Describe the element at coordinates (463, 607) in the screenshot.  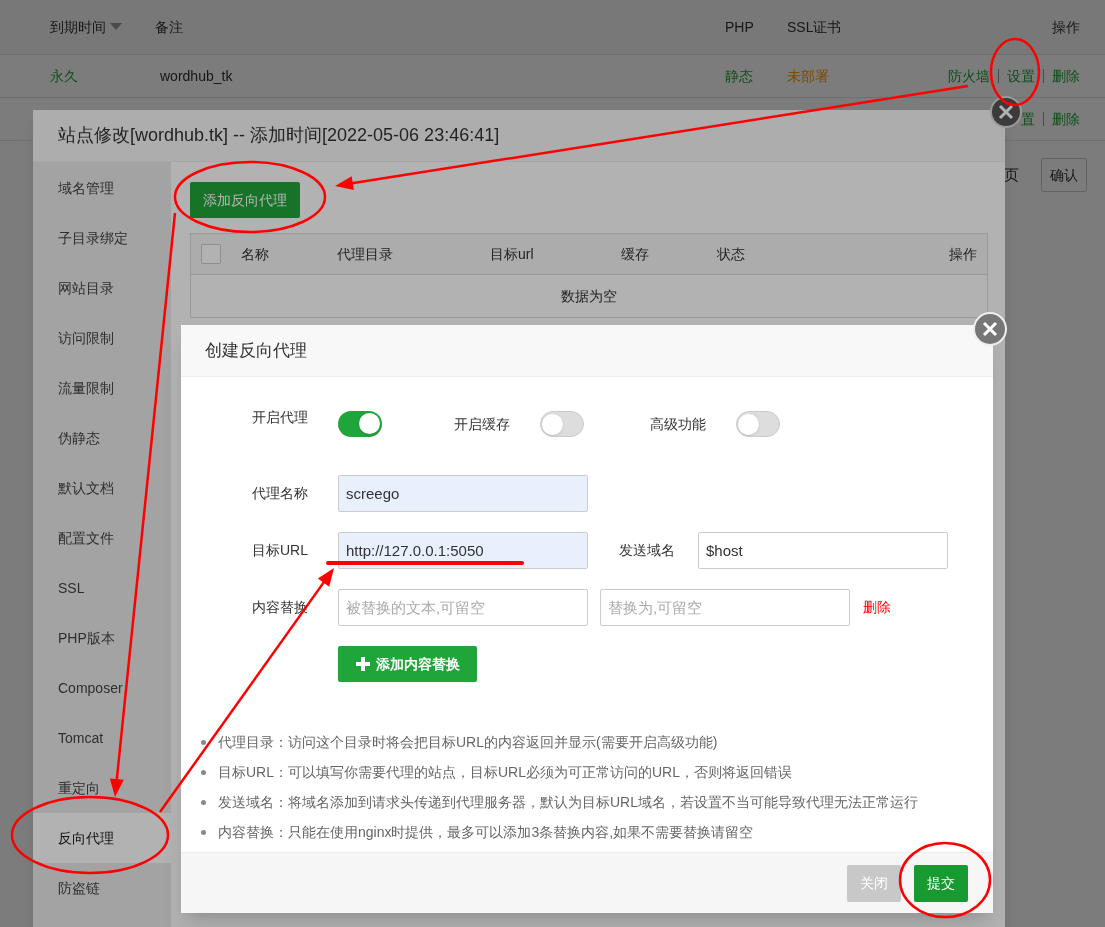
I see `input-field: 被替换的文本,可留空` at that location.